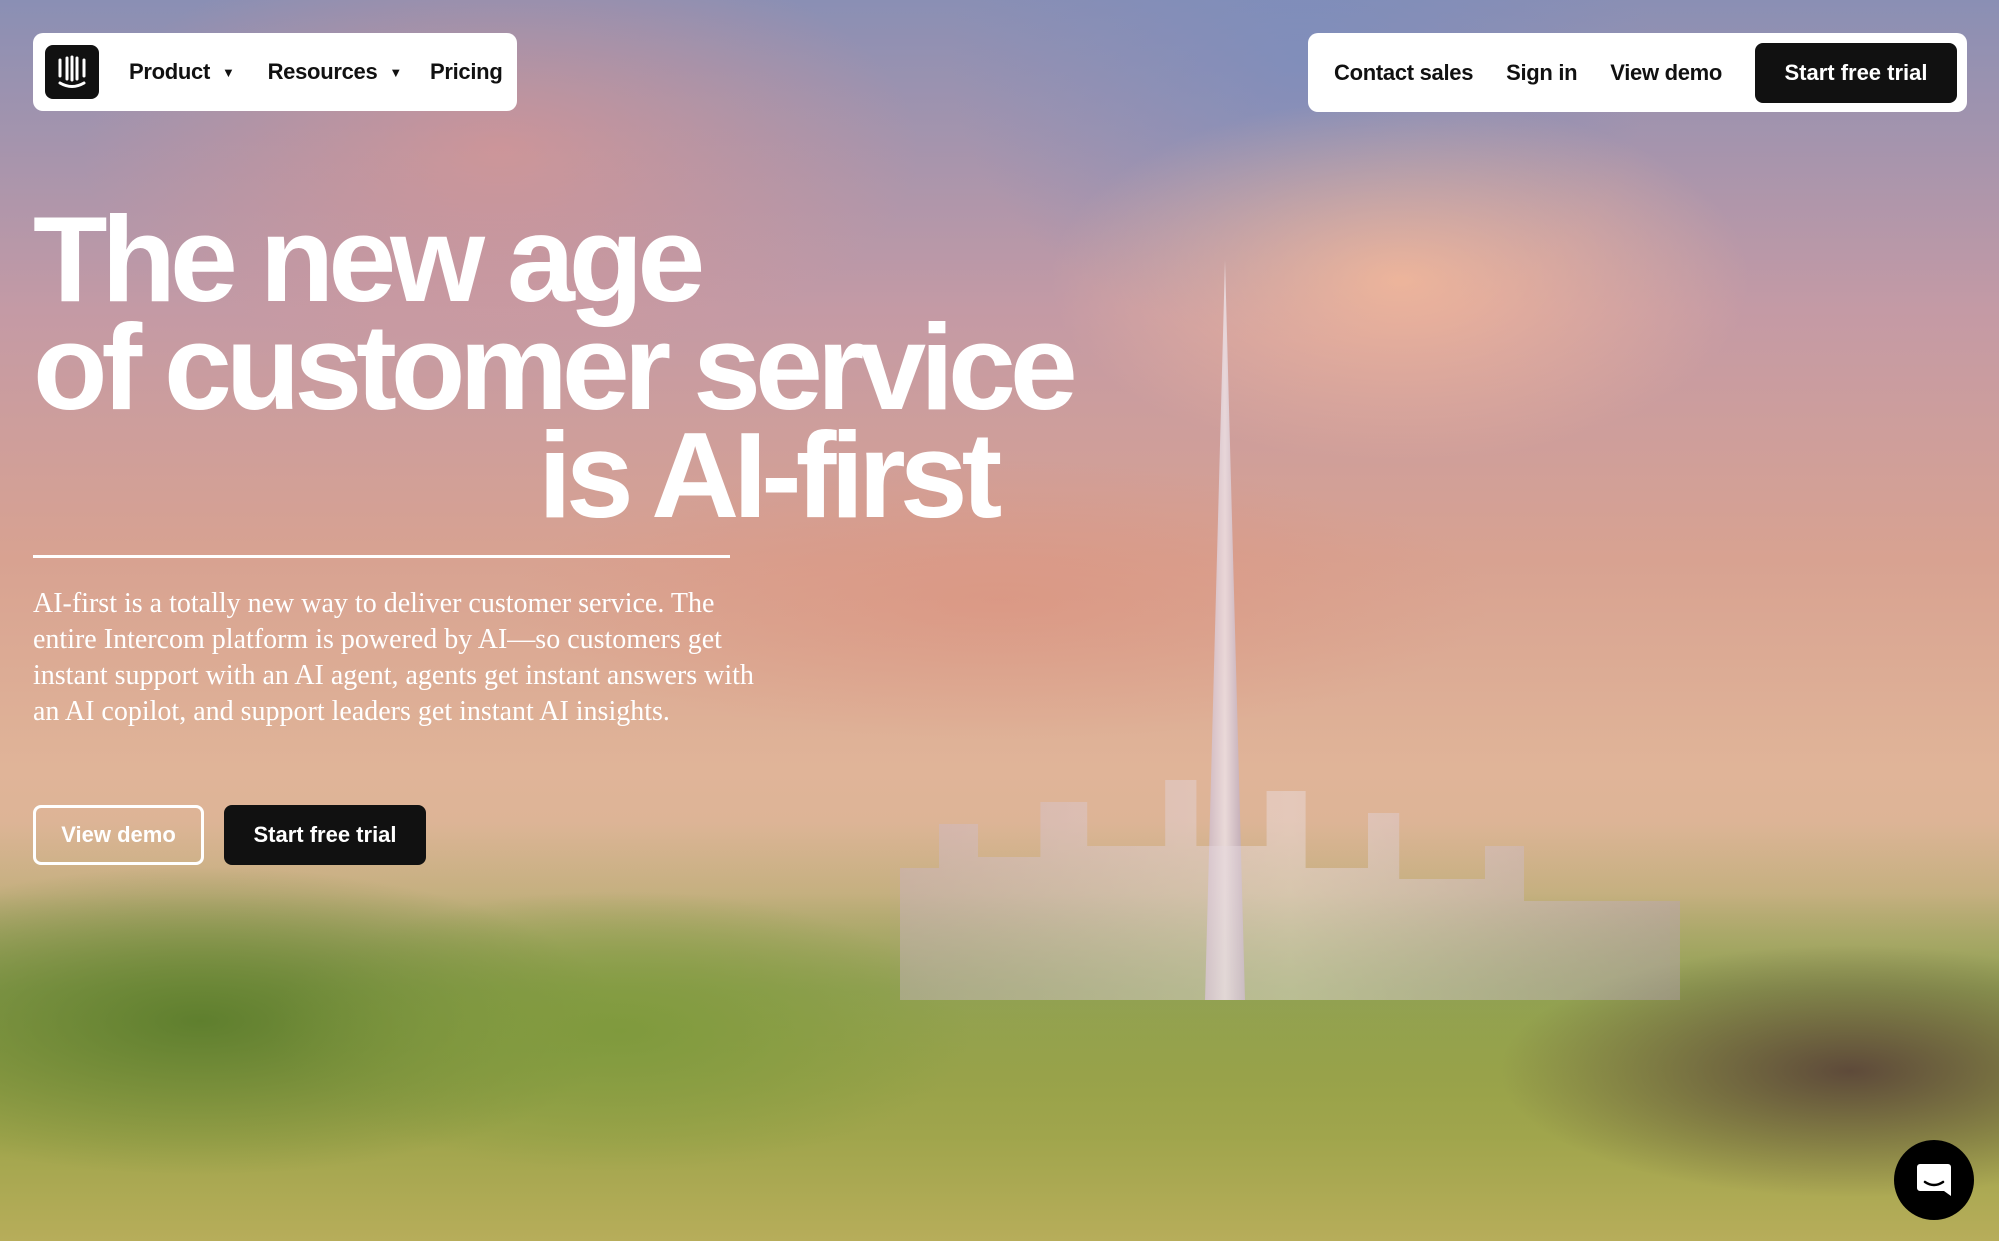 This screenshot has height=1241, width=1999. Describe the element at coordinates (381, 556) in the screenshot. I see `divider` at that location.